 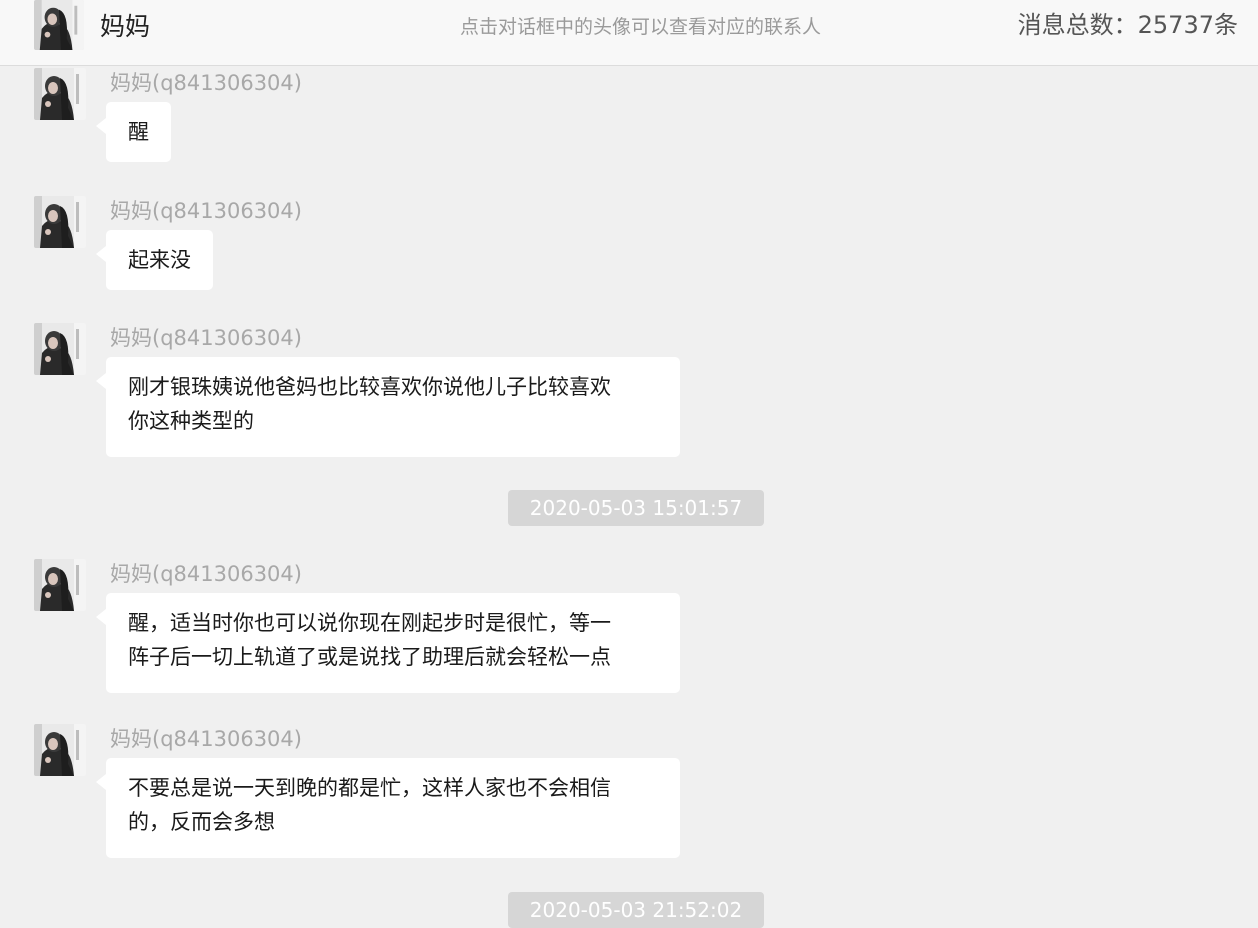 What do you see at coordinates (1127, 25) in the screenshot?
I see `message-count: 消息总数：25737条` at bounding box center [1127, 25].